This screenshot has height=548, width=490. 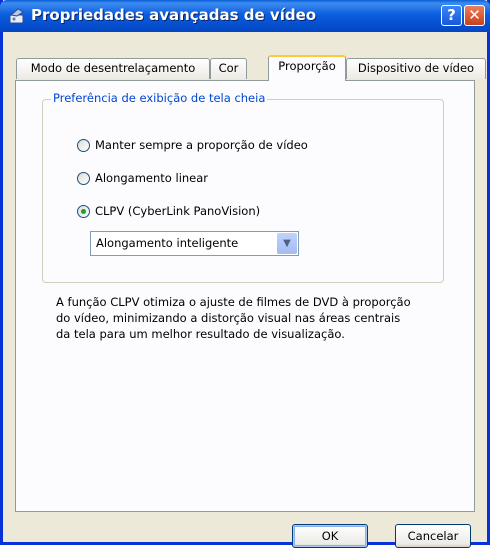 What do you see at coordinates (228, 68) in the screenshot?
I see `tab-color: Cor` at bounding box center [228, 68].